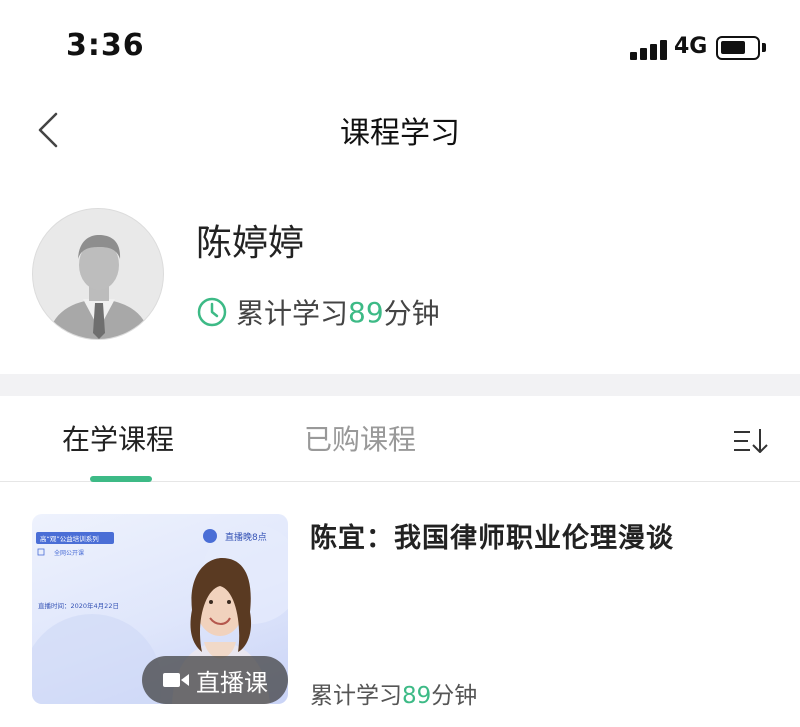 This screenshot has height=727, width=800. I want to click on live-course-badge: 直播课, so click(215, 680).